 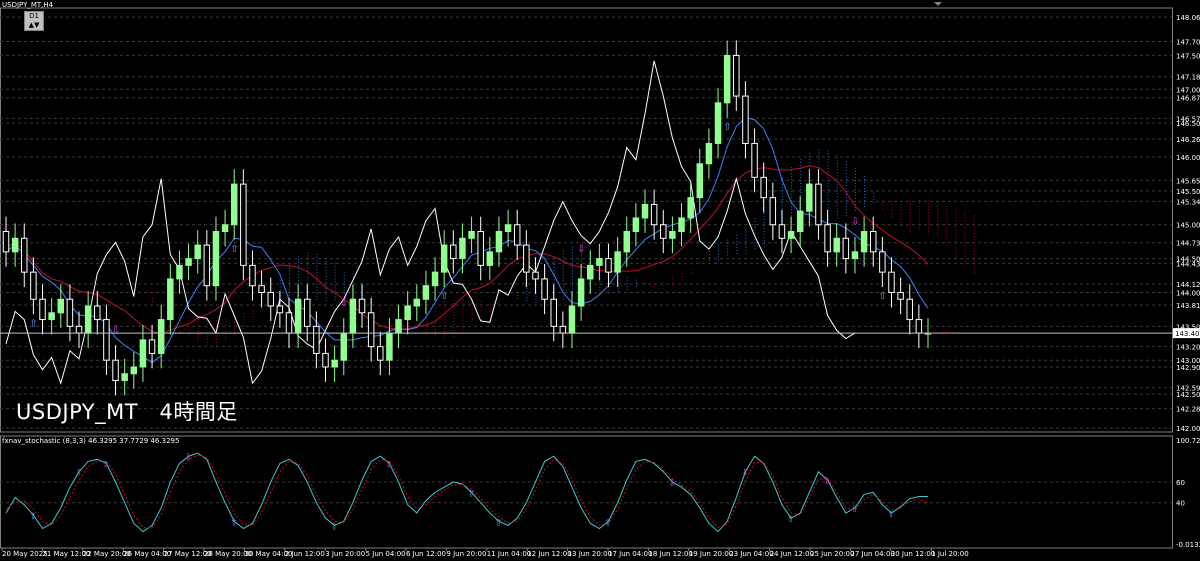 I want to click on y-tick-label: 147.500, so click(x=1188, y=56).